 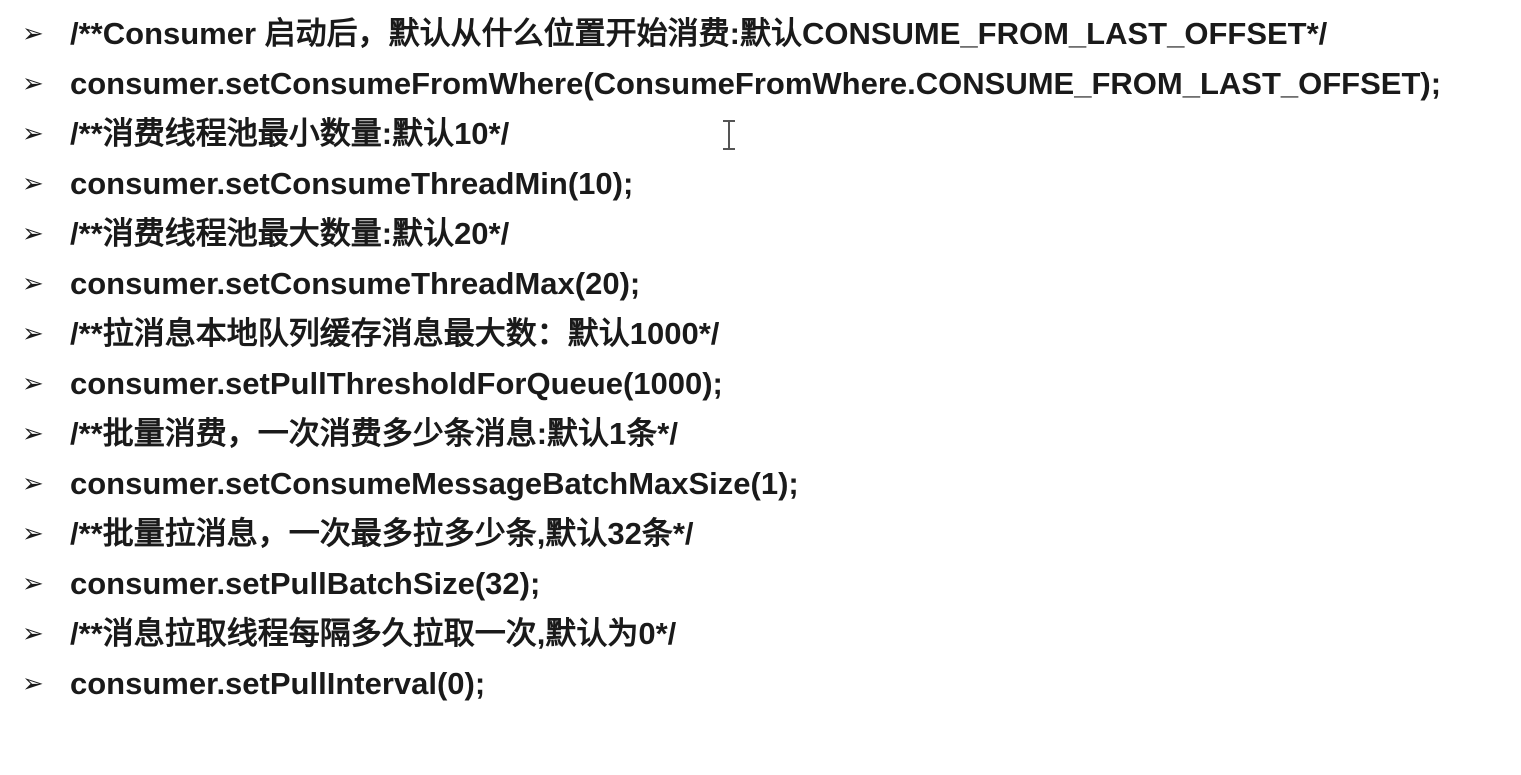 What do you see at coordinates (752, 184) in the screenshot?
I see `bullet-item: ➢ consumer.setConsumeThreadMin(10);` at bounding box center [752, 184].